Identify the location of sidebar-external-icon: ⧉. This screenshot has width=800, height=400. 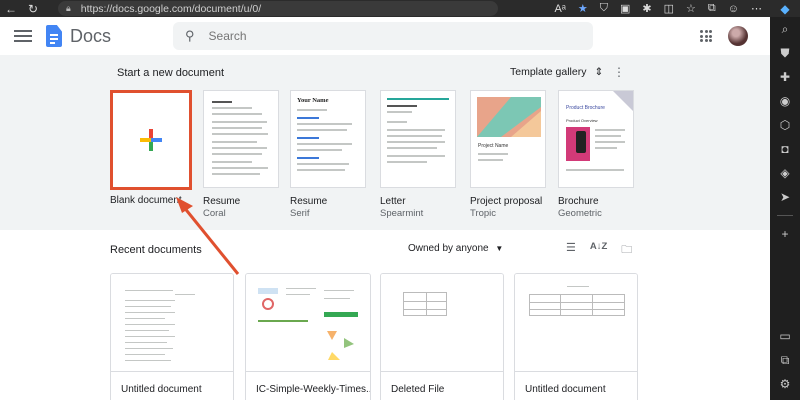
(785, 360).